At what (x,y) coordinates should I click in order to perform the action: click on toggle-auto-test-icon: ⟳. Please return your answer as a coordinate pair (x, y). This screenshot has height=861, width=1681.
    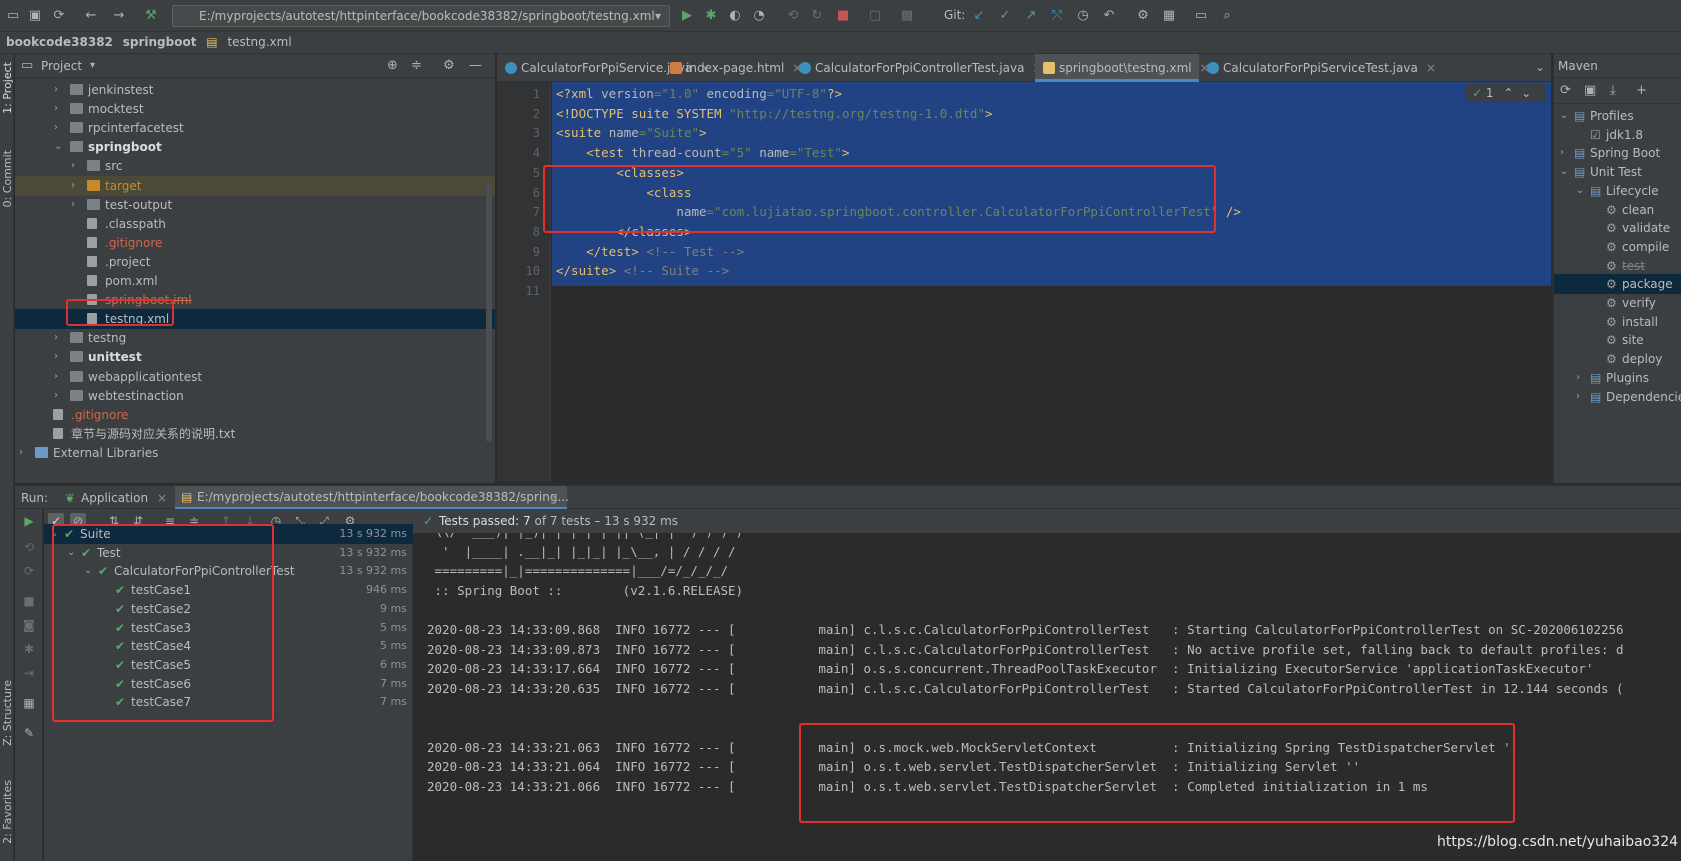
    Looking at the image, I should click on (29, 571).